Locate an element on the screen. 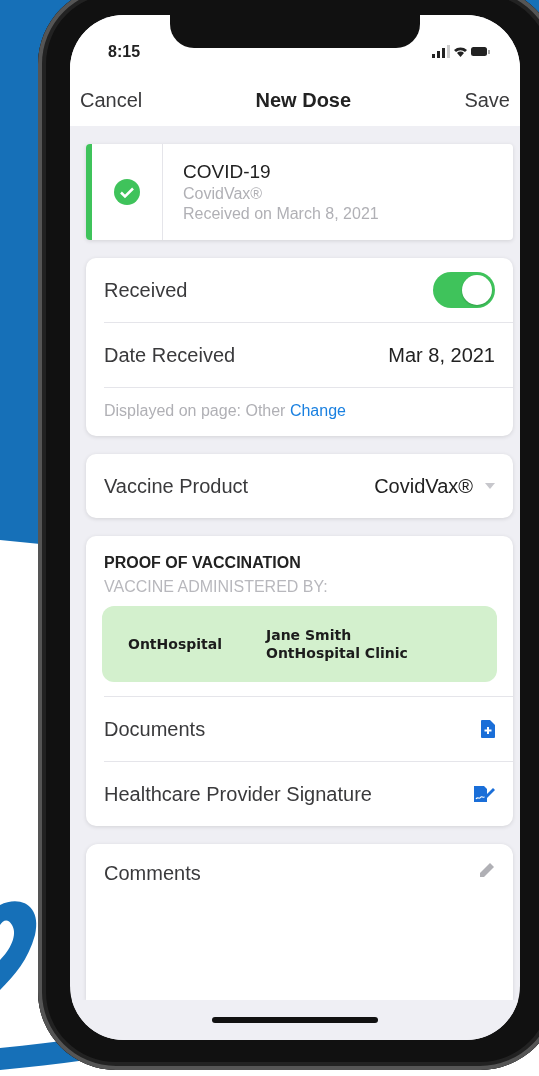  organization-name: OntHospital is located at coordinates (175, 644).